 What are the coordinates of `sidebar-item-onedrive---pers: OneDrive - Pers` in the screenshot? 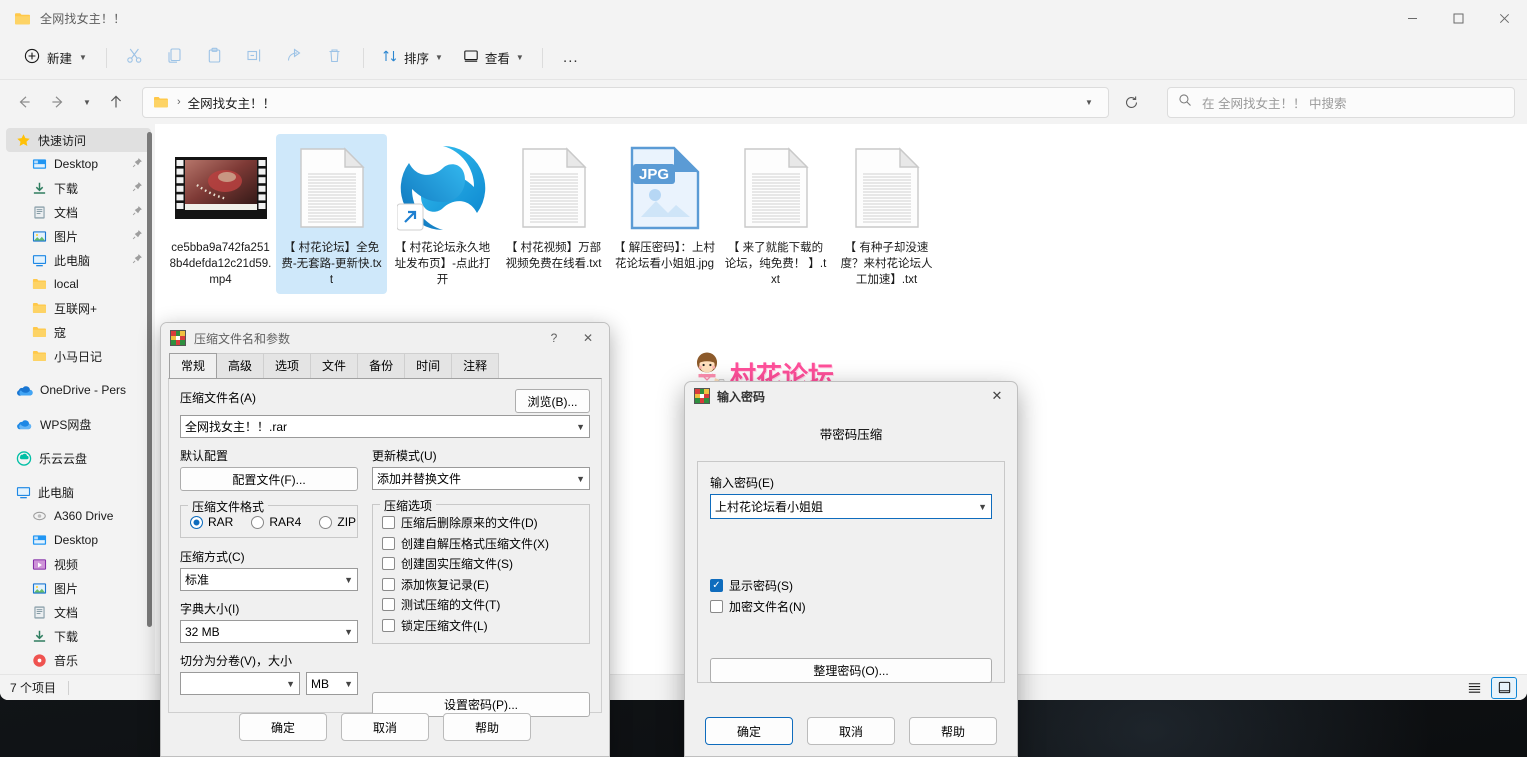 It's located at (78, 390).